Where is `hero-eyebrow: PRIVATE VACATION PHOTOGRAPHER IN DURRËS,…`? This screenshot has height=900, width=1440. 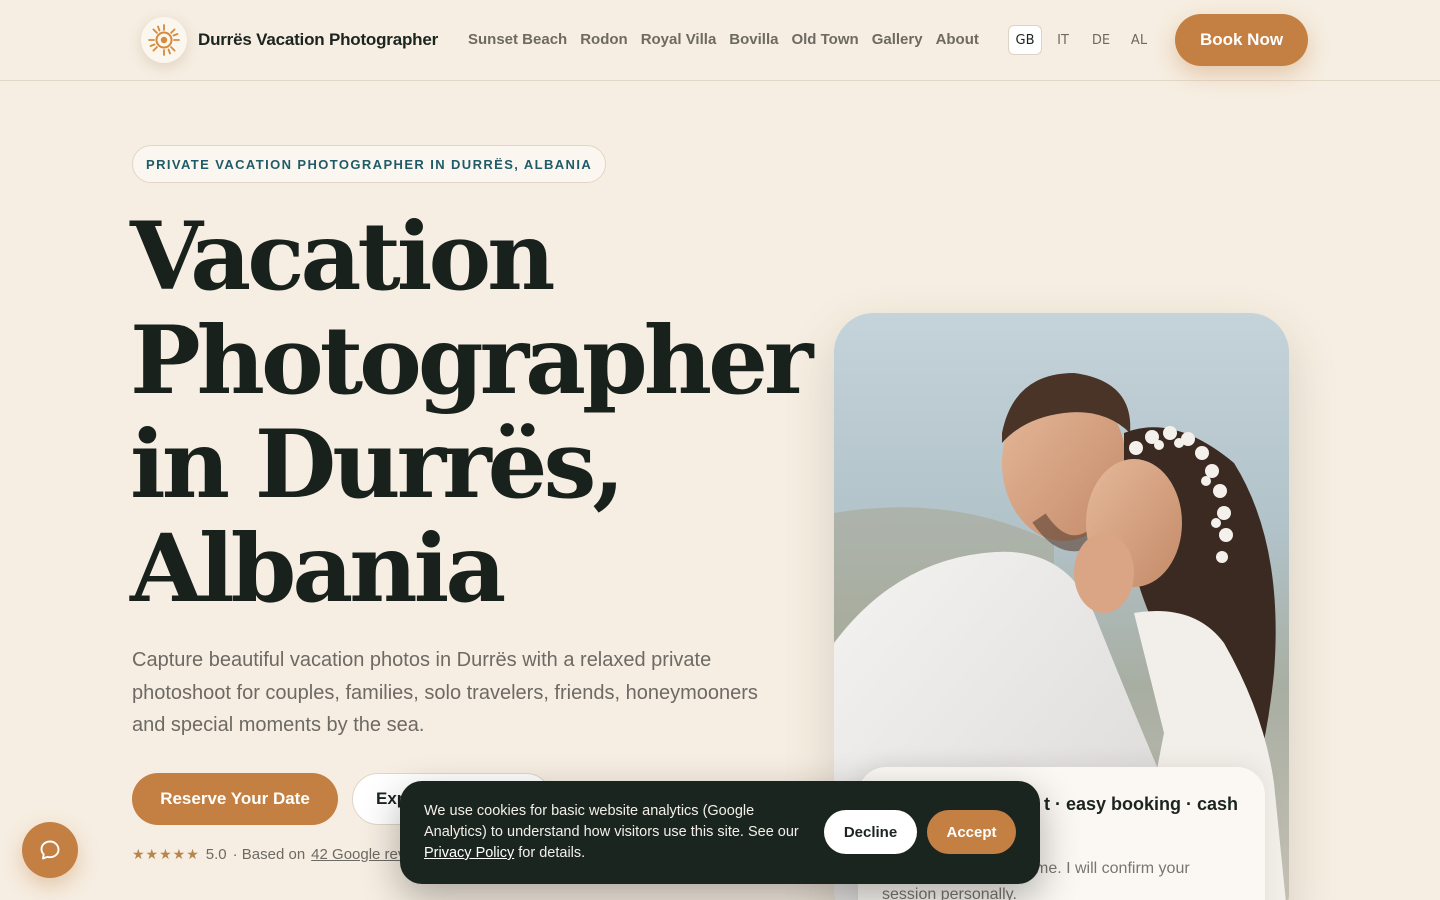
hero-eyebrow: PRIVATE VACATION PHOTOGRAPHER IN DURRËS,… is located at coordinates (369, 164).